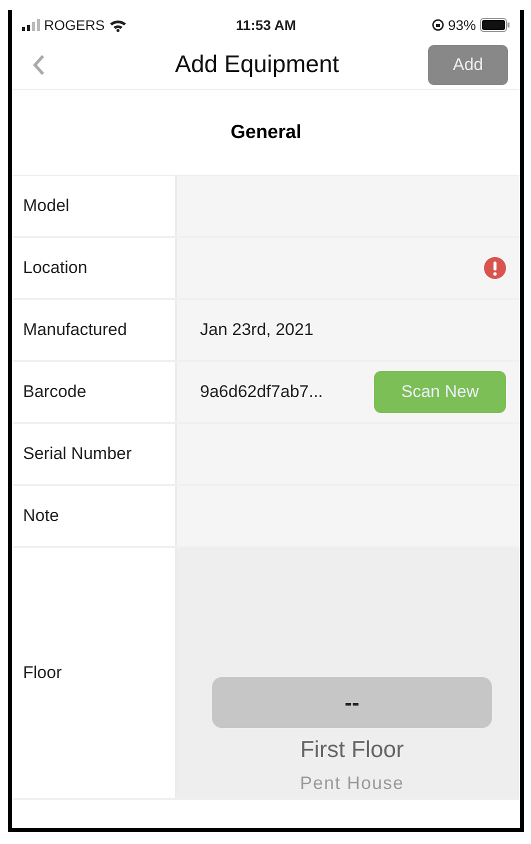  Describe the element at coordinates (257, 64) in the screenshot. I see `screen-title: Add Equipment` at that location.